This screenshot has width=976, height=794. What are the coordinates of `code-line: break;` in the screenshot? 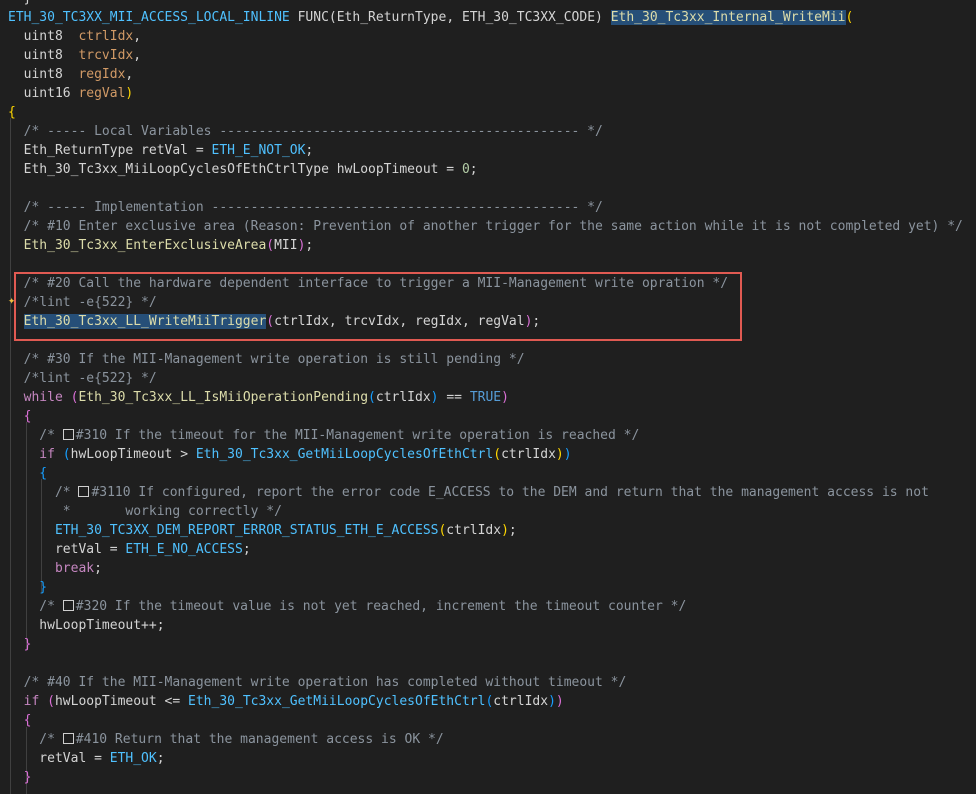 It's located at (55, 568).